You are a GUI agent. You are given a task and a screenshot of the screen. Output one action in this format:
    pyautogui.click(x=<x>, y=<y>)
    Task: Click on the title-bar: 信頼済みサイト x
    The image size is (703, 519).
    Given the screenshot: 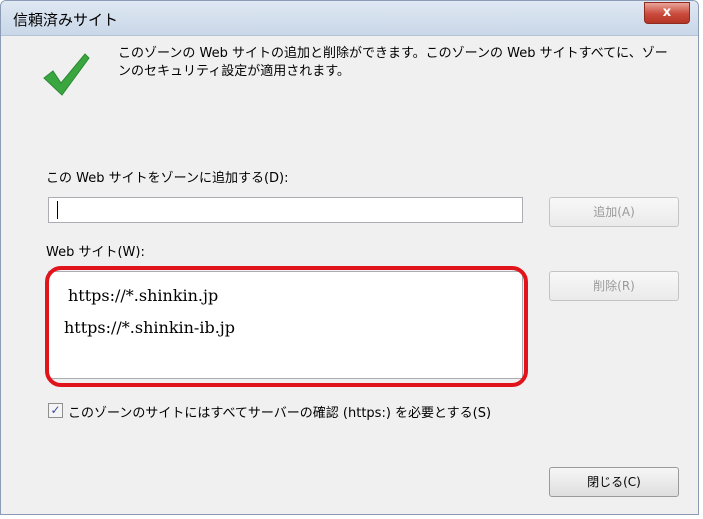 What is the action you would take?
    pyautogui.click(x=349, y=18)
    